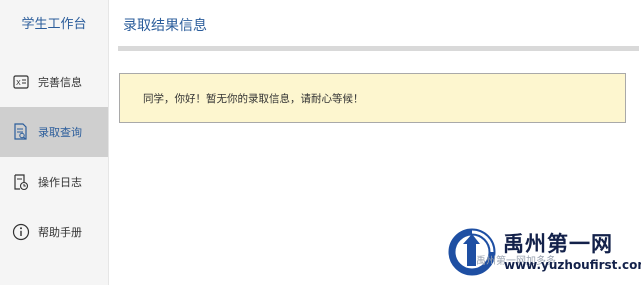 This screenshot has height=285, width=641. I want to click on sidebar-item-admission-query: 录取查询, so click(54, 132).